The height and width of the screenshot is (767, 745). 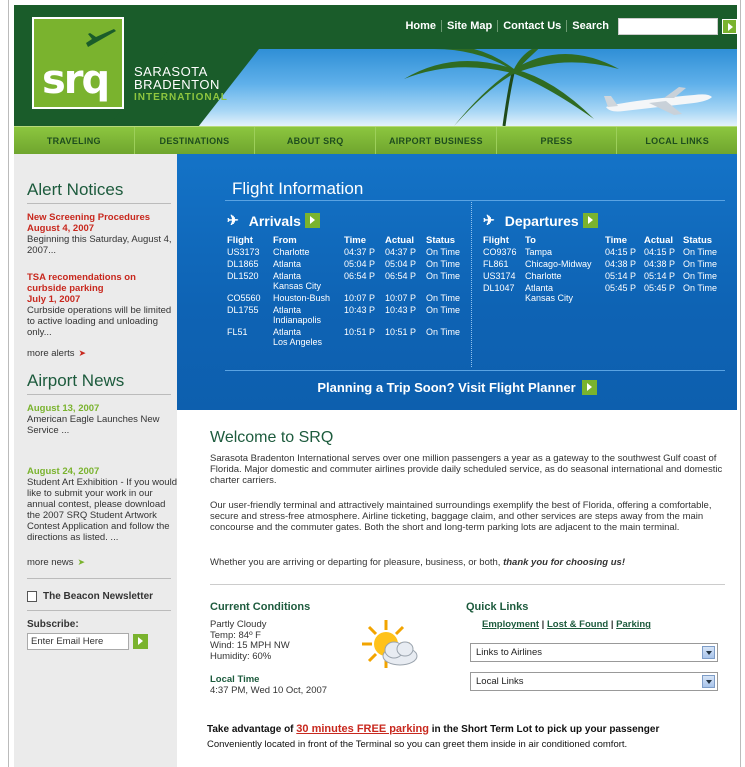 I want to click on search-input, so click(x=668, y=26).